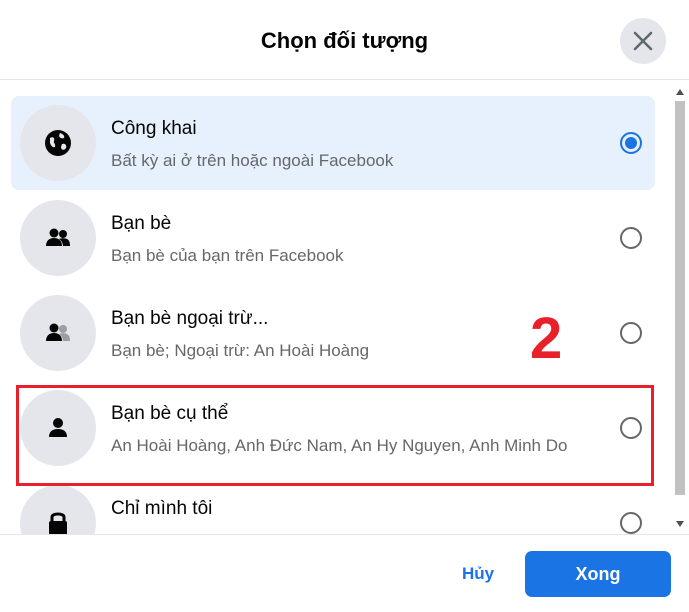  I want to click on option-friends: Bạn bè Bạn bè của bạn trên Facebook, so click(333, 238).